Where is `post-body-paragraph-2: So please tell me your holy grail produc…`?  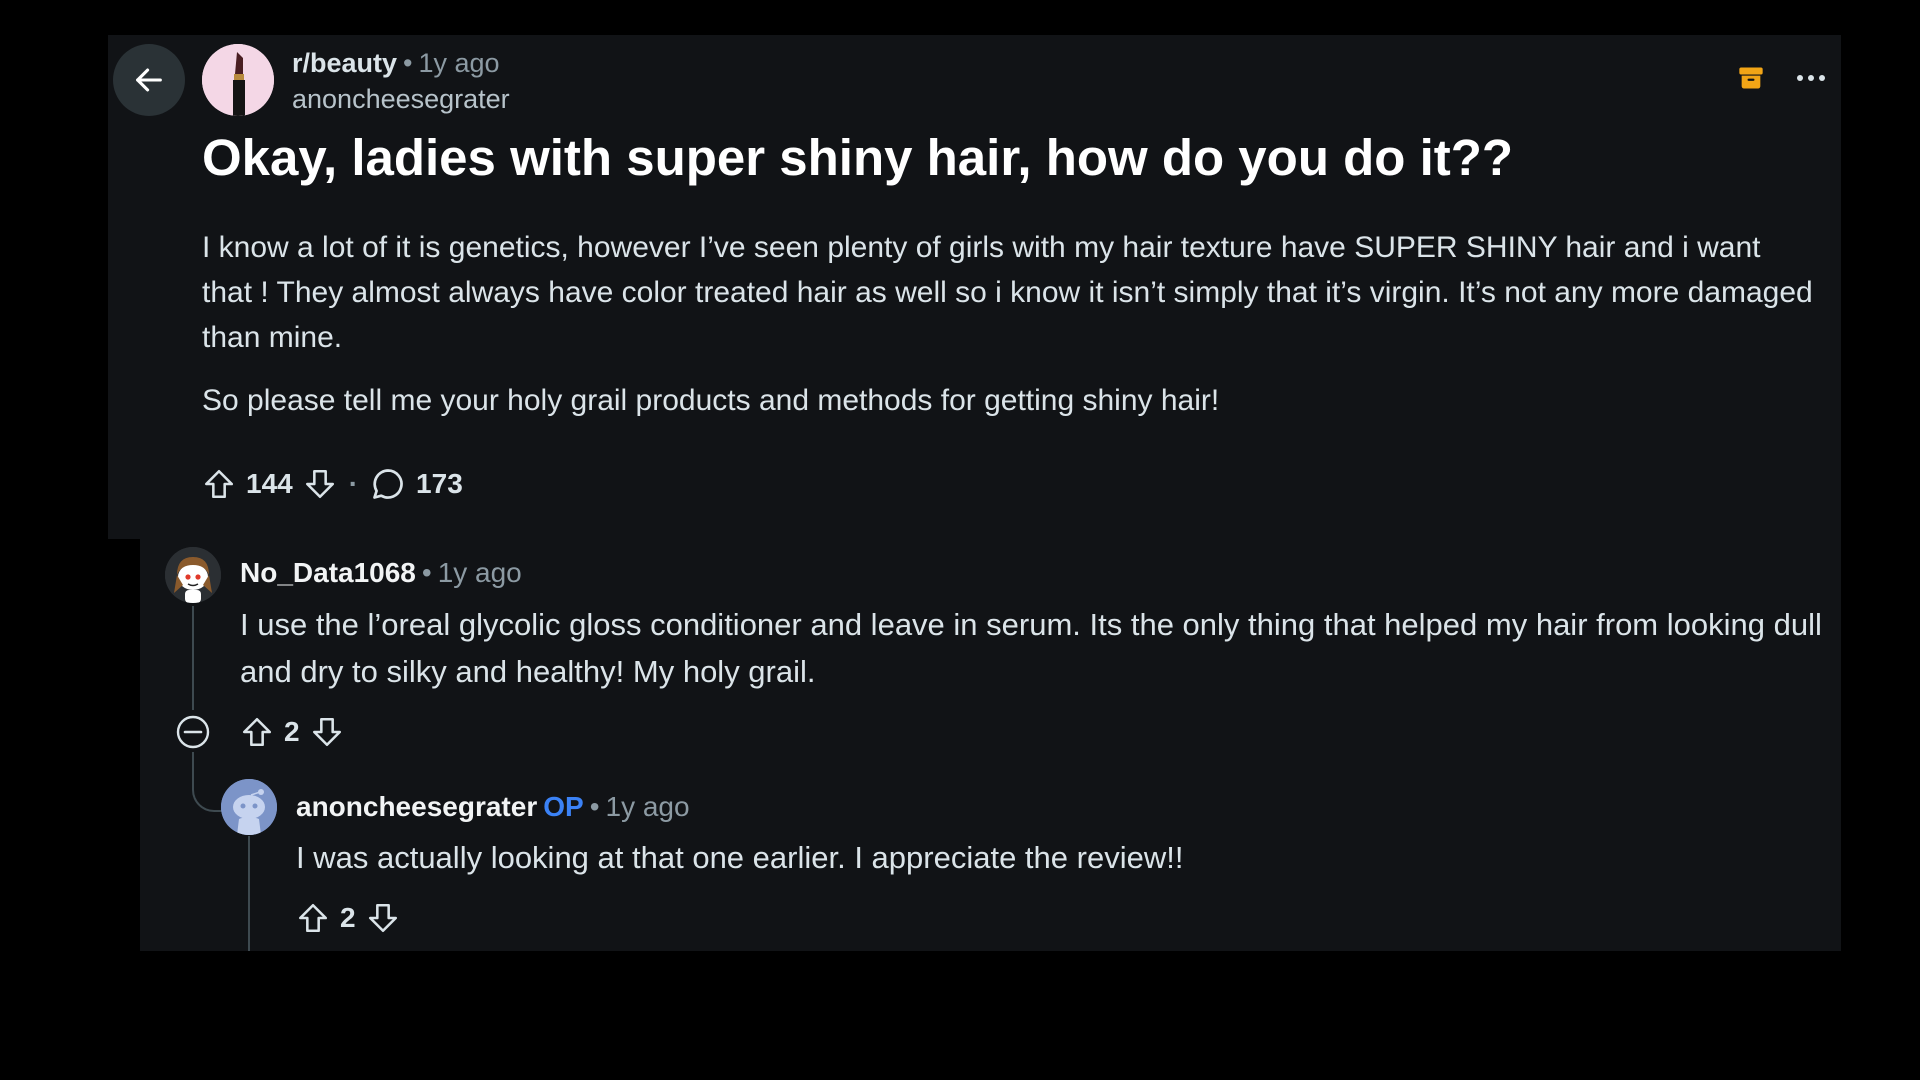
post-body-paragraph-2: So please tell me your holy grail produc… is located at coordinates (711, 400).